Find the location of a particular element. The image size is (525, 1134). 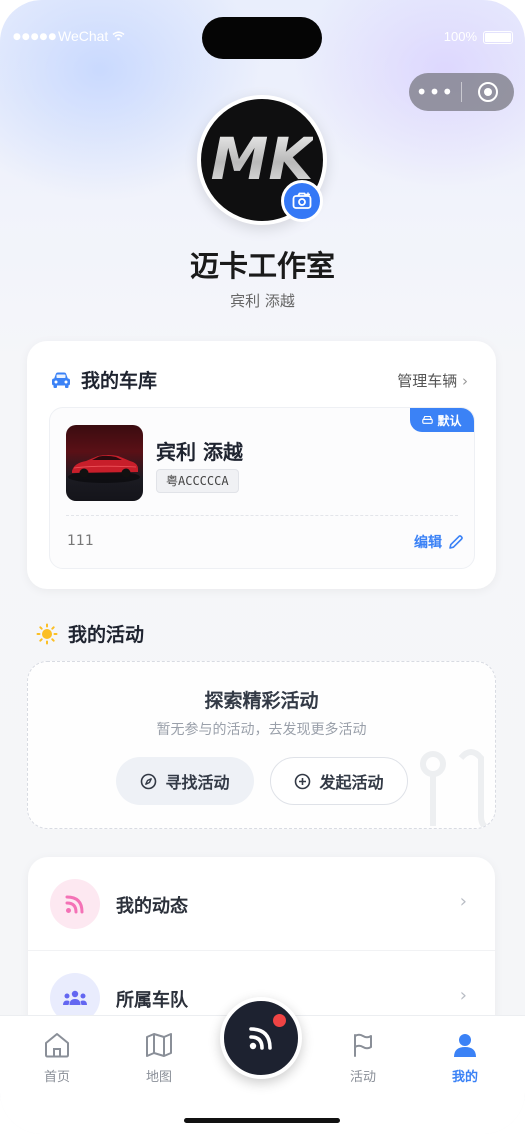

license-plate: 粤ACCCCCA is located at coordinates (197, 481).